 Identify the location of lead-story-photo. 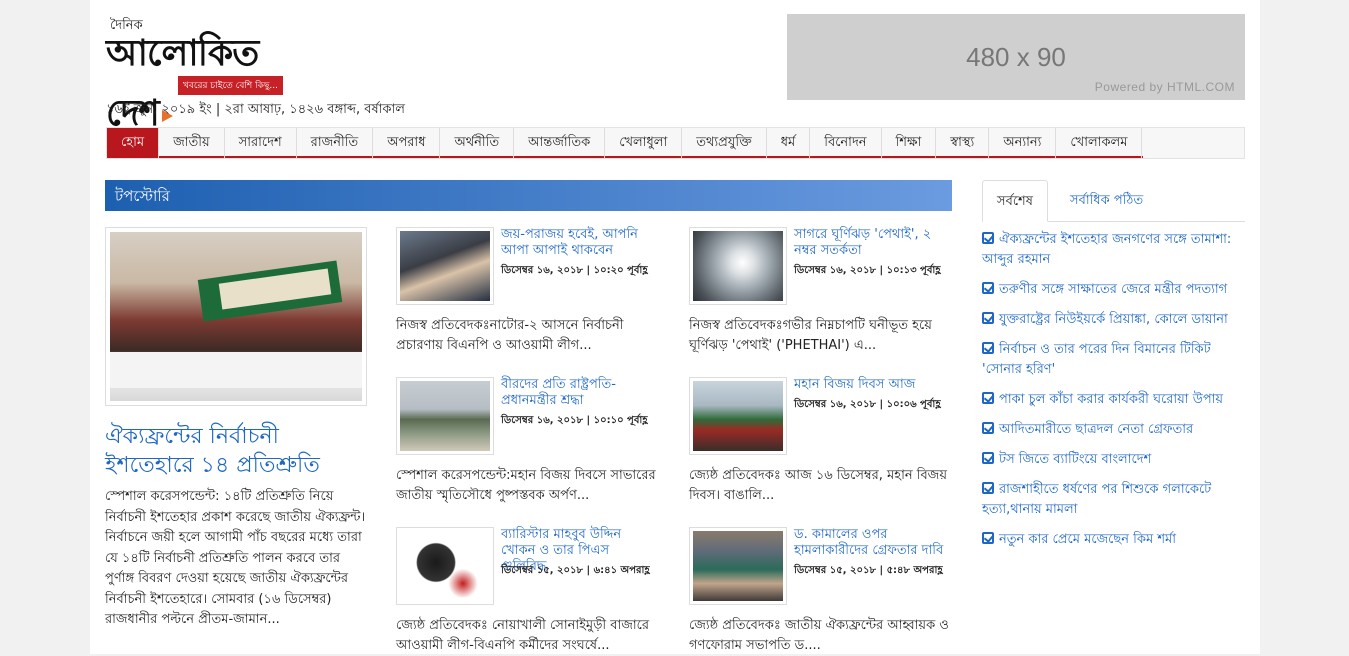
(236, 316).